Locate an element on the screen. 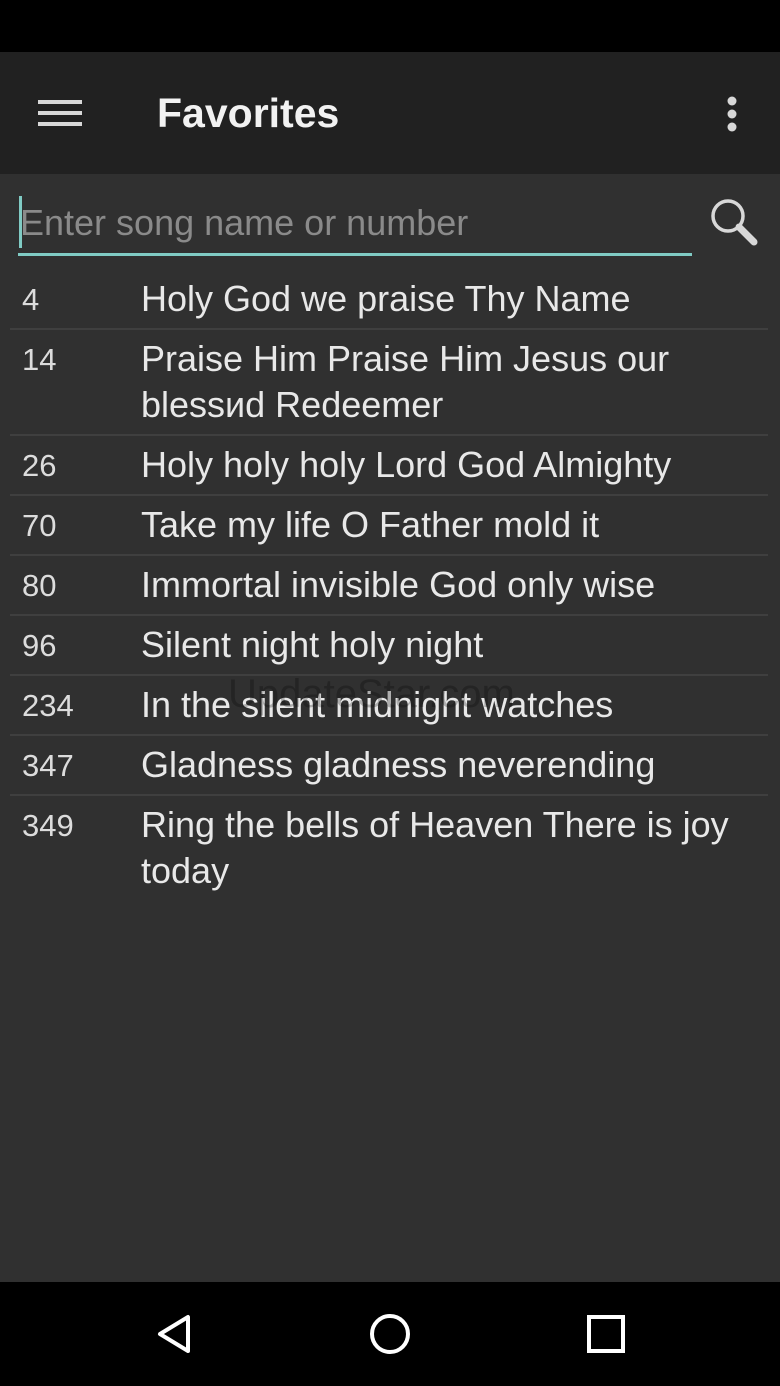 The image size is (780, 1386). watermark: UpdateStar.com is located at coordinates (371, 694).